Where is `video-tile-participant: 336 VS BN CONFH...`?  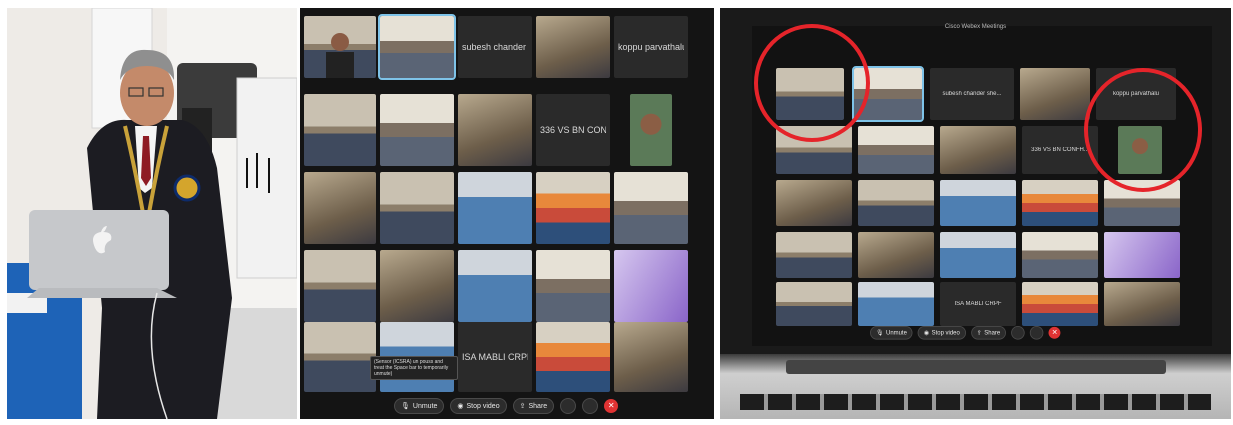 video-tile-participant: 336 VS BN CONFH... is located at coordinates (573, 130).